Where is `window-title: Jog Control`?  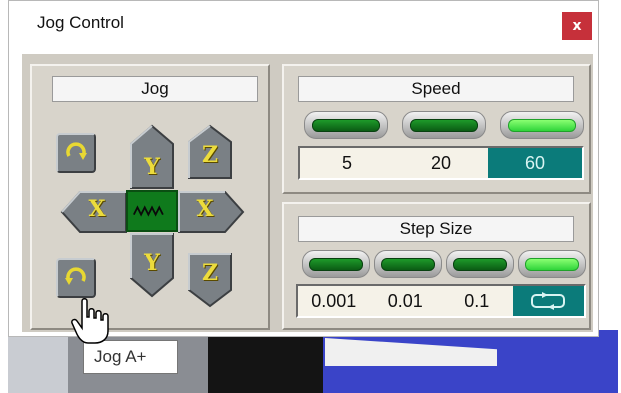 window-title: Jog Control is located at coordinates (80, 22).